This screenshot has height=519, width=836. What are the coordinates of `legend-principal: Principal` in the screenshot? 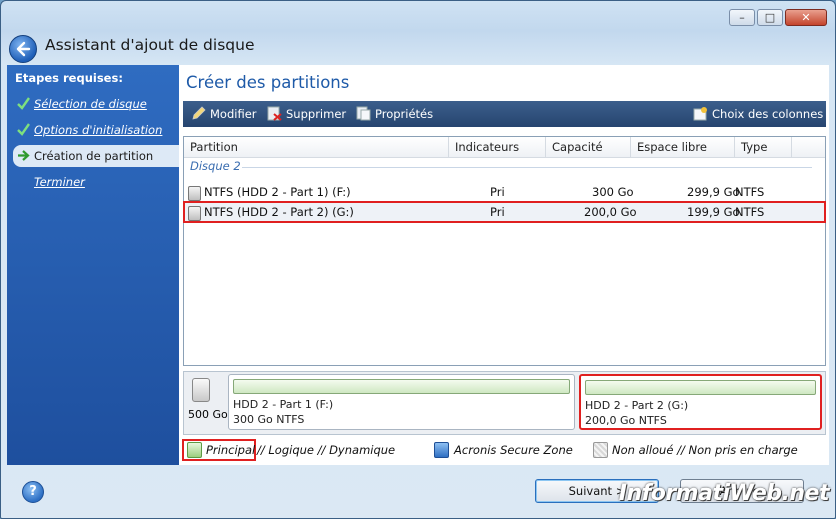 It's located at (231, 450).